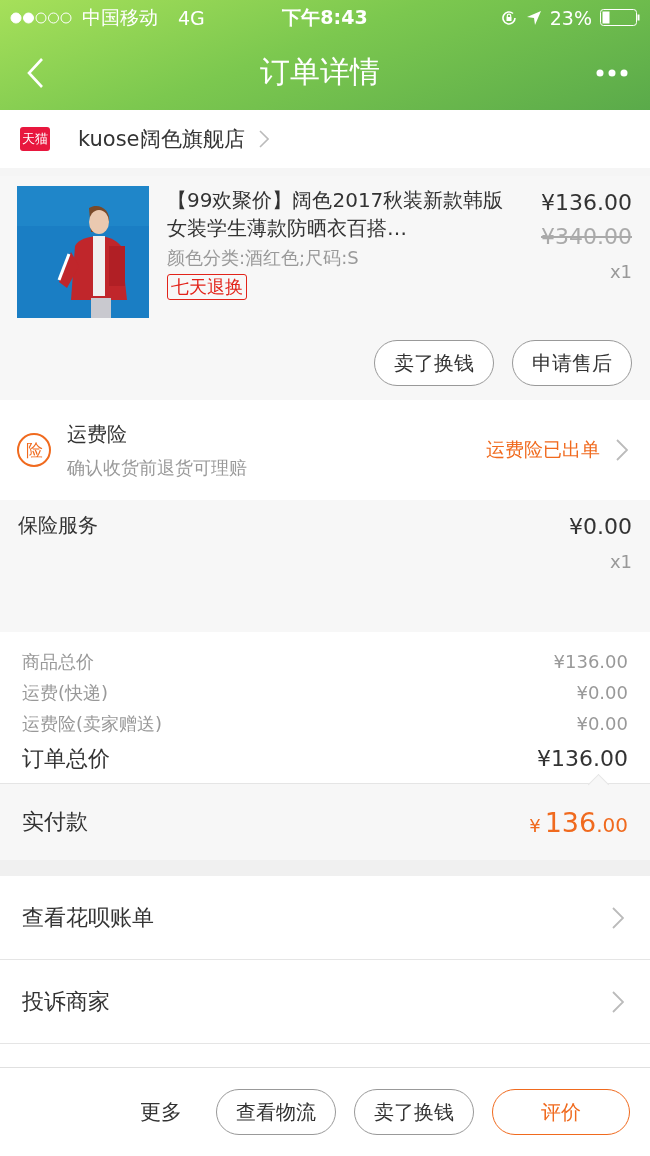 The height and width of the screenshot is (1156, 650). I want to click on battery-icon, so click(620, 17).